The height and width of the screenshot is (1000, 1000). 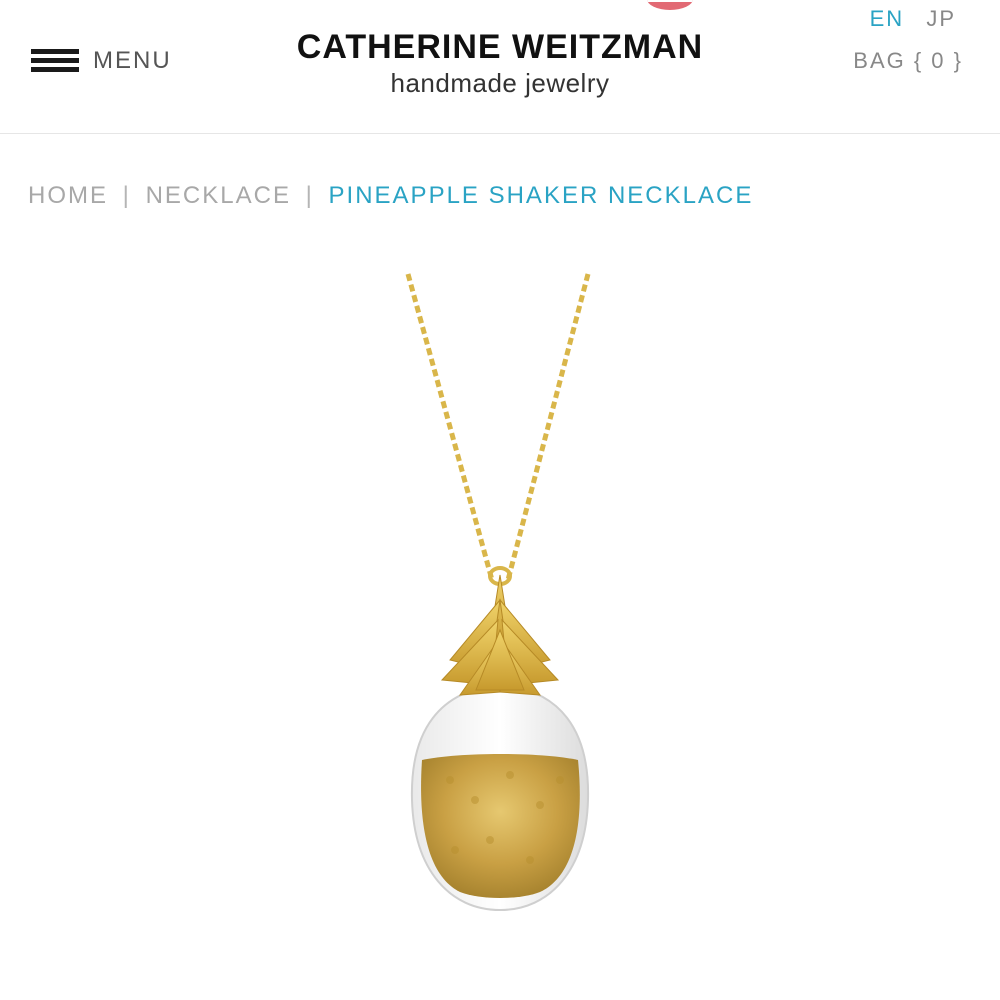 I want to click on language-switcher: EN JP, so click(x=906, y=19).